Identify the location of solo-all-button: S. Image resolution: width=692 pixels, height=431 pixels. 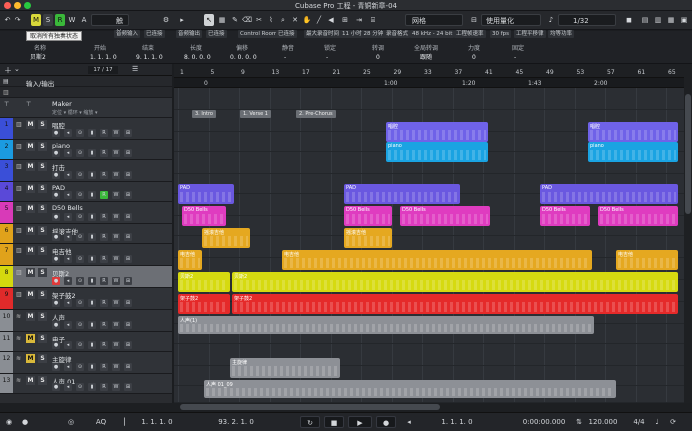
(48, 20).